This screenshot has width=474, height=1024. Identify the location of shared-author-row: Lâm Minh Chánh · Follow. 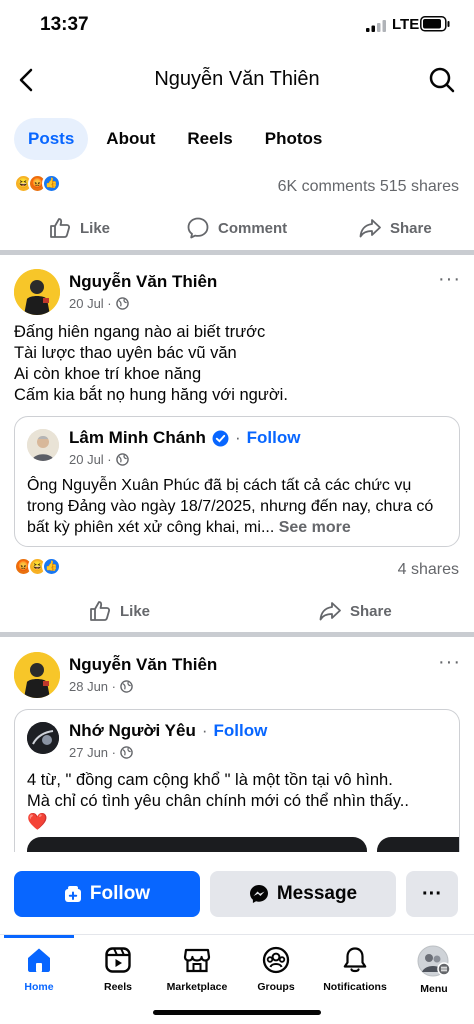
(184, 438).